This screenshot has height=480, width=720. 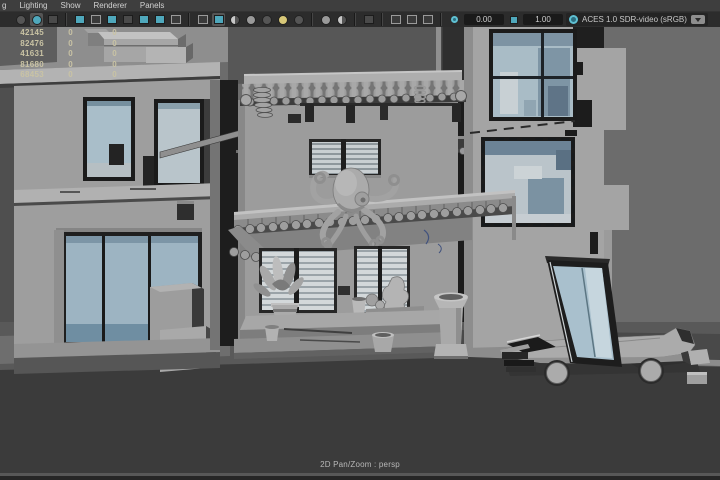 I want to click on textured-icon, so click(x=234, y=19).